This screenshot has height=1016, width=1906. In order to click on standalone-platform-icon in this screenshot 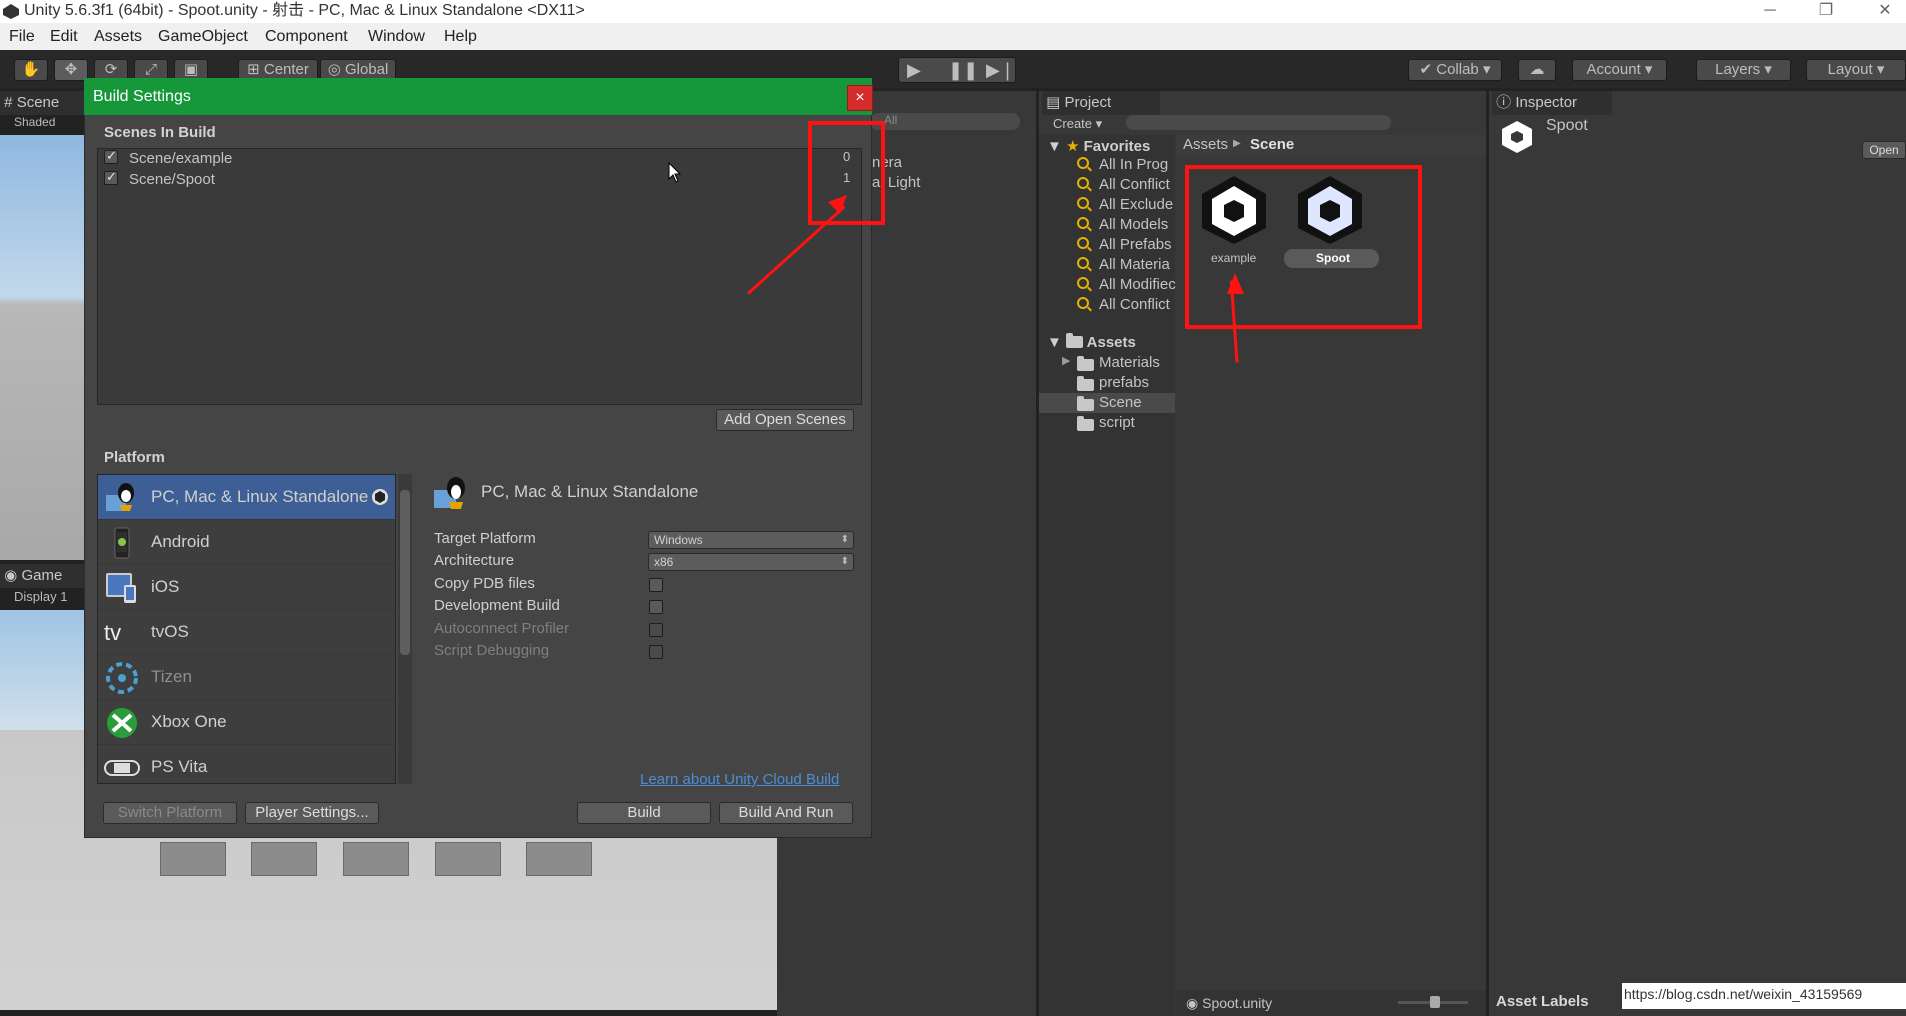, I will do `click(120, 497)`.